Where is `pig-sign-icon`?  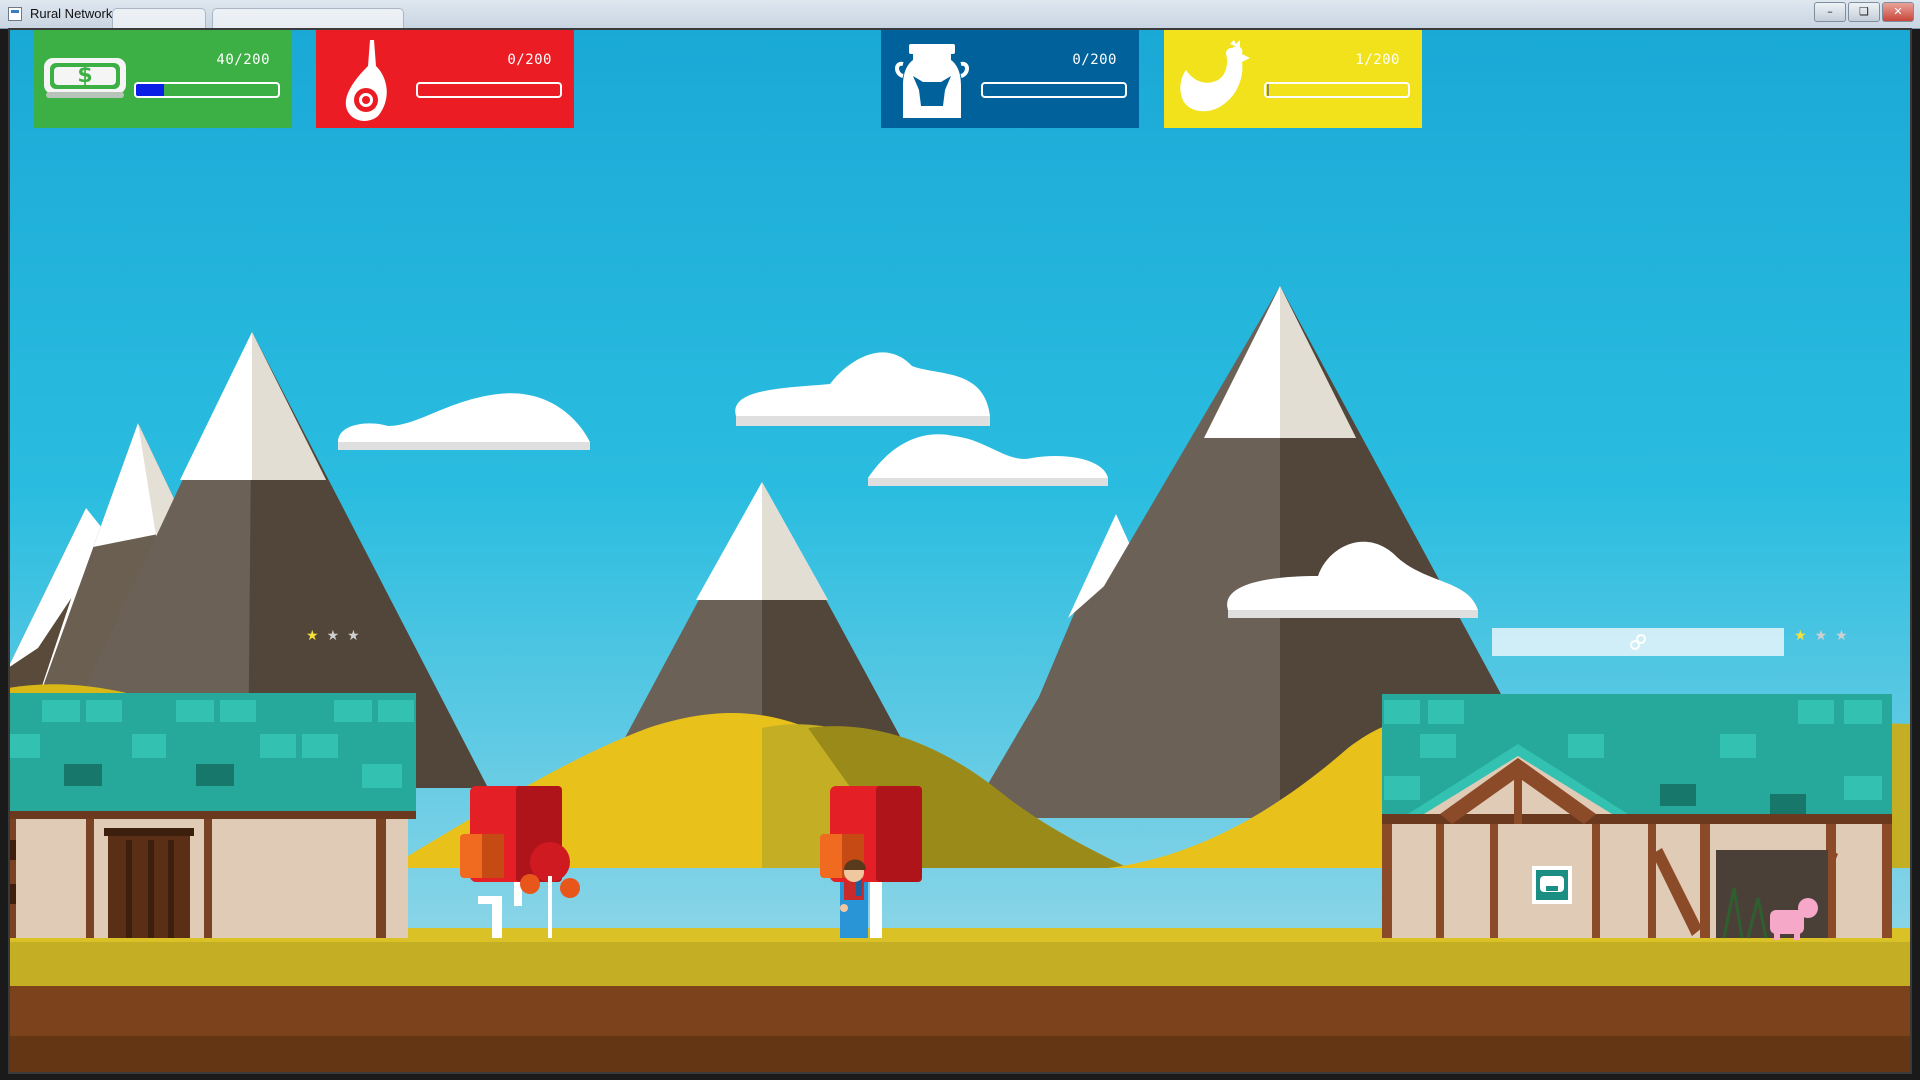 pig-sign-icon is located at coordinates (1552, 885).